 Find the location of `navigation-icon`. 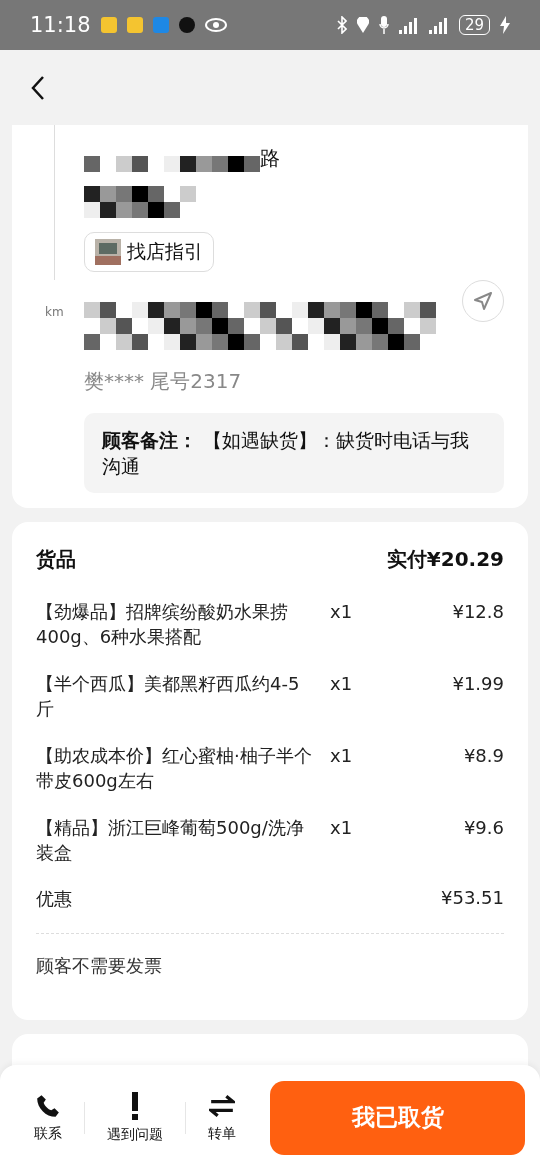

navigation-icon is located at coordinates (483, 301).